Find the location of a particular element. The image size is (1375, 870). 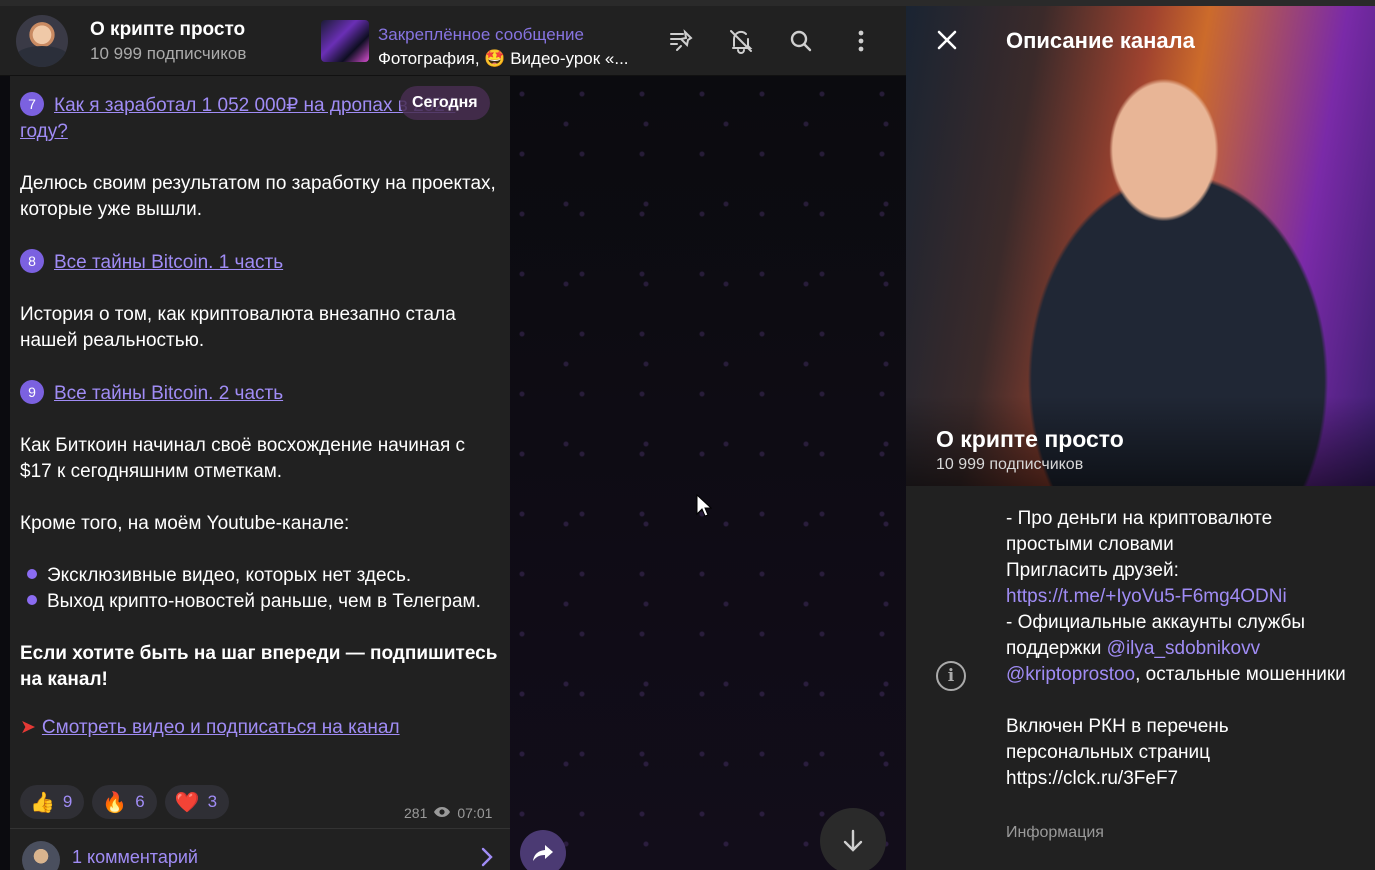

cover-subscribers: 10 999 подписчиков is located at coordinates (1010, 464).